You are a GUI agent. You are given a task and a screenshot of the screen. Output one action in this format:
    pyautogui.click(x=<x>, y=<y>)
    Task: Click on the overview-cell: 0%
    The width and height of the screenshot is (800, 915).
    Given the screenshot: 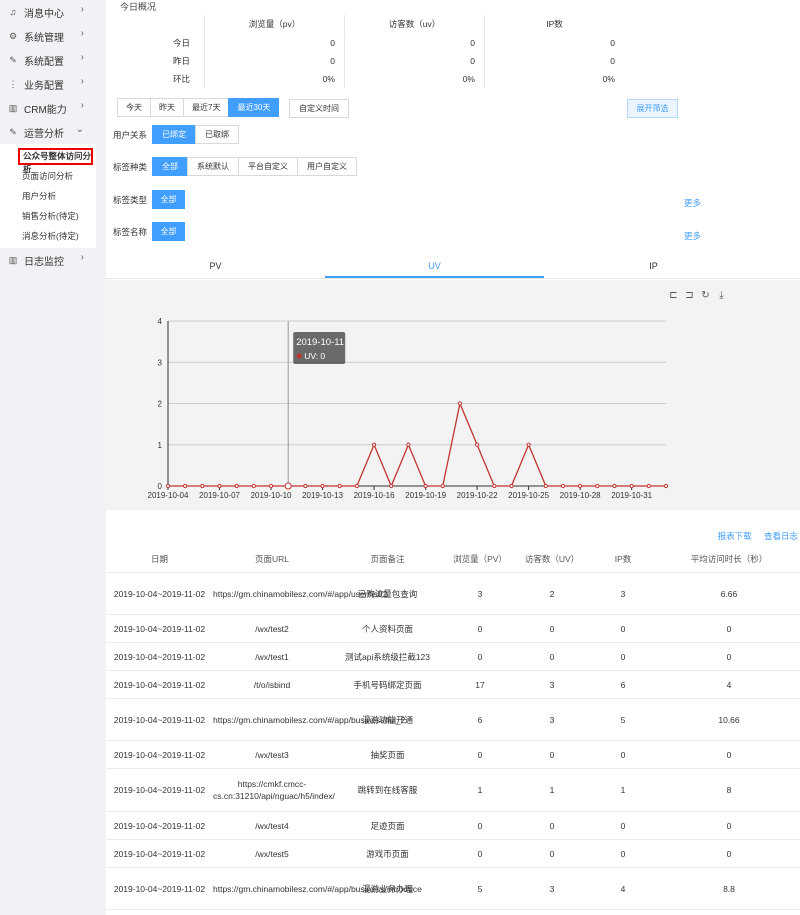 What is the action you would take?
    pyautogui.click(x=274, y=79)
    